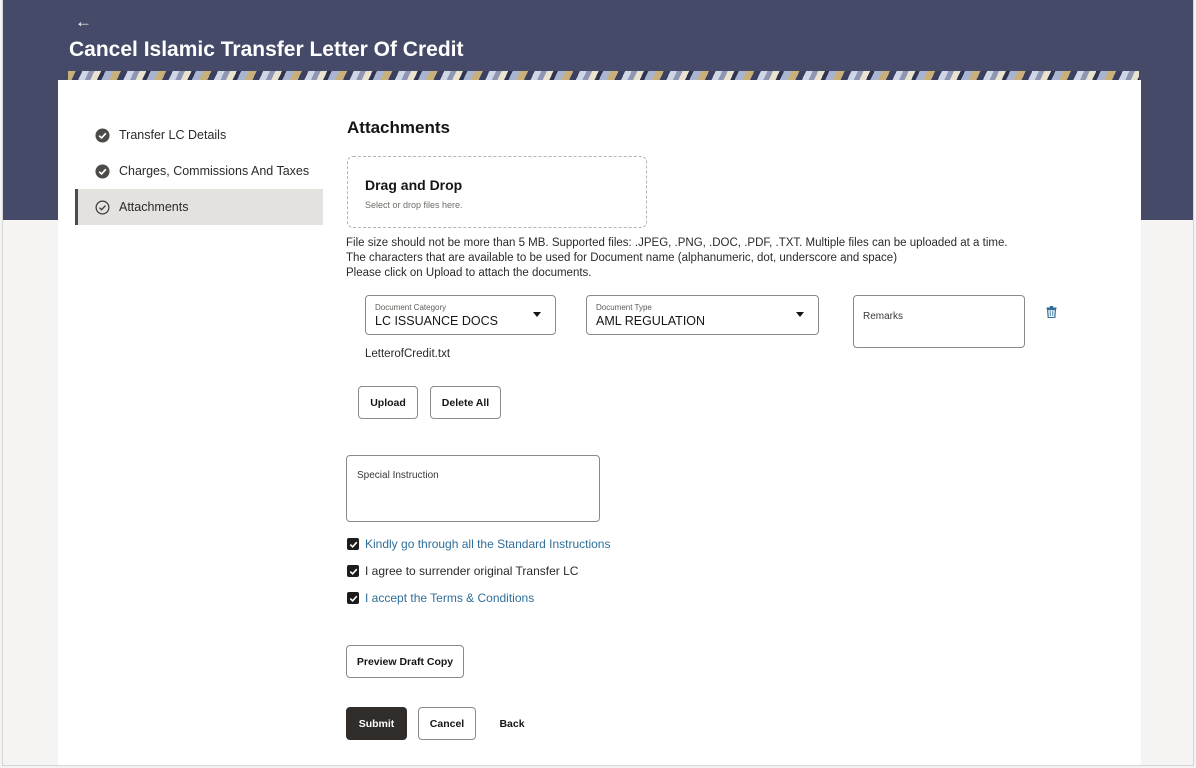  I want to click on remarks-field: Remarks, so click(939, 321).